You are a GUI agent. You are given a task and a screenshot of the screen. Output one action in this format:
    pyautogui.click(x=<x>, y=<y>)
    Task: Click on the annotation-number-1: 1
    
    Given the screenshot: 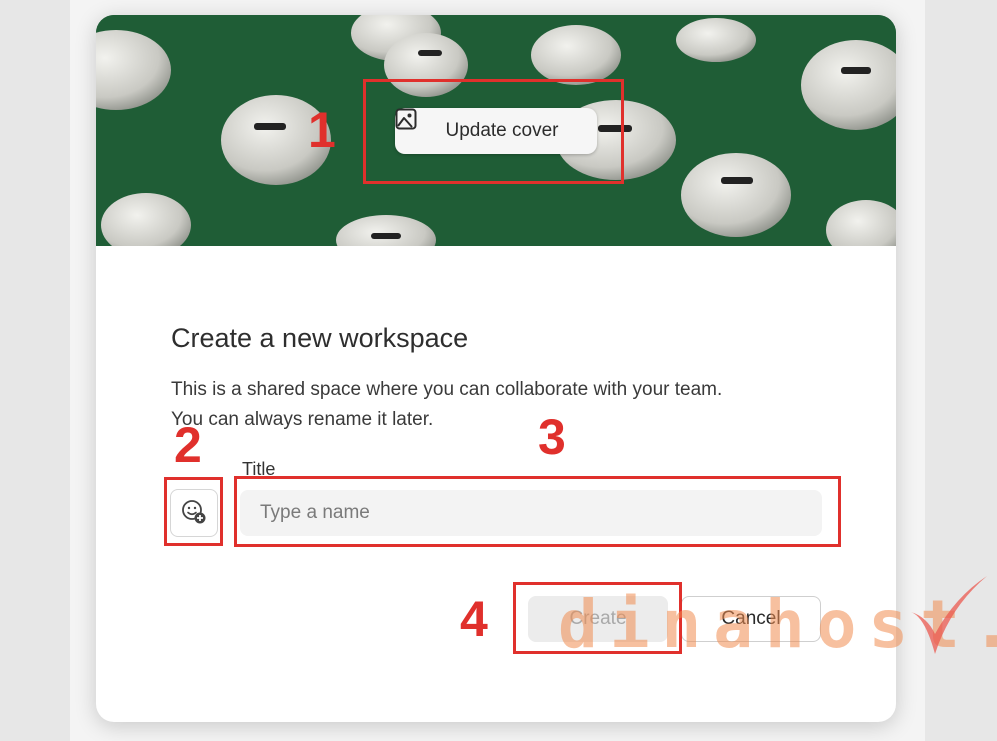 What is the action you would take?
    pyautogui.click(x=322, y=130)
    